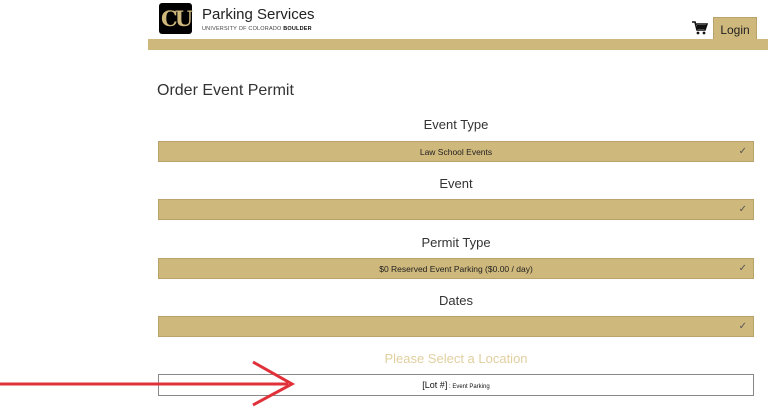 The image size is (768, 407). Describe the element at coordinates (435, 385) in the screenshot. I see `location-value-main: [Lot #]` at that location.